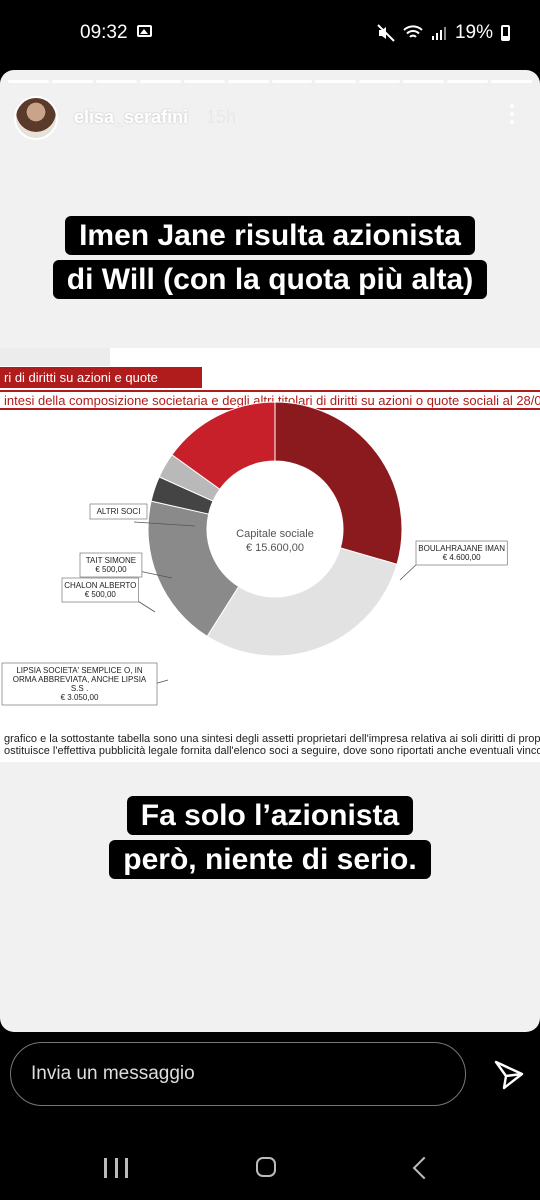 The height and width of the screenshot is (1200, 540). I want to click on chart-center-value: € 15.600,00, so click(275, 548).